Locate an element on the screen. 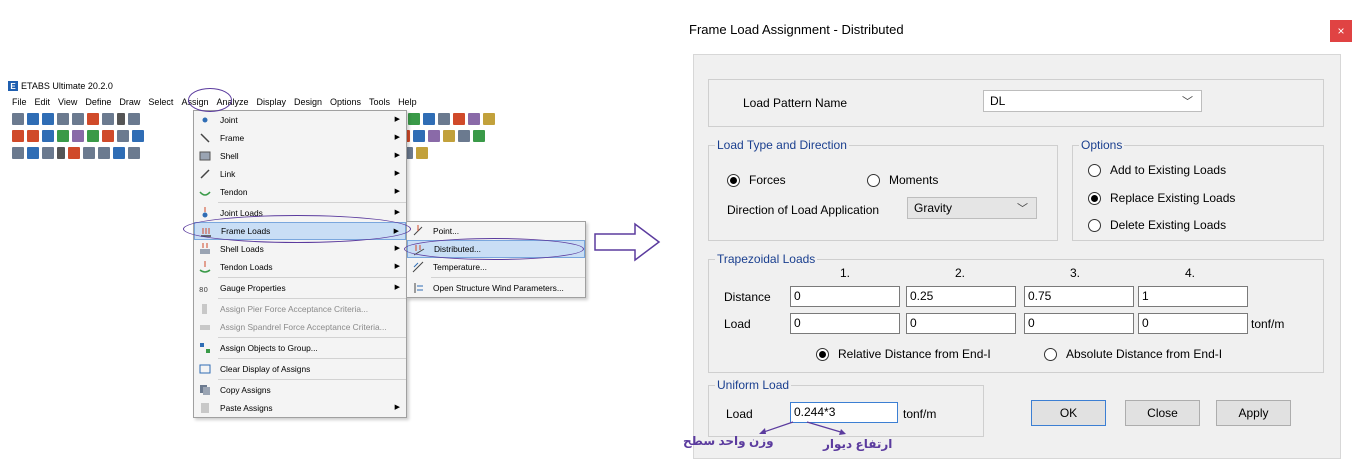 The image size is (1359, 469). menu-edit: Edit is located at coordinates (43, 102).